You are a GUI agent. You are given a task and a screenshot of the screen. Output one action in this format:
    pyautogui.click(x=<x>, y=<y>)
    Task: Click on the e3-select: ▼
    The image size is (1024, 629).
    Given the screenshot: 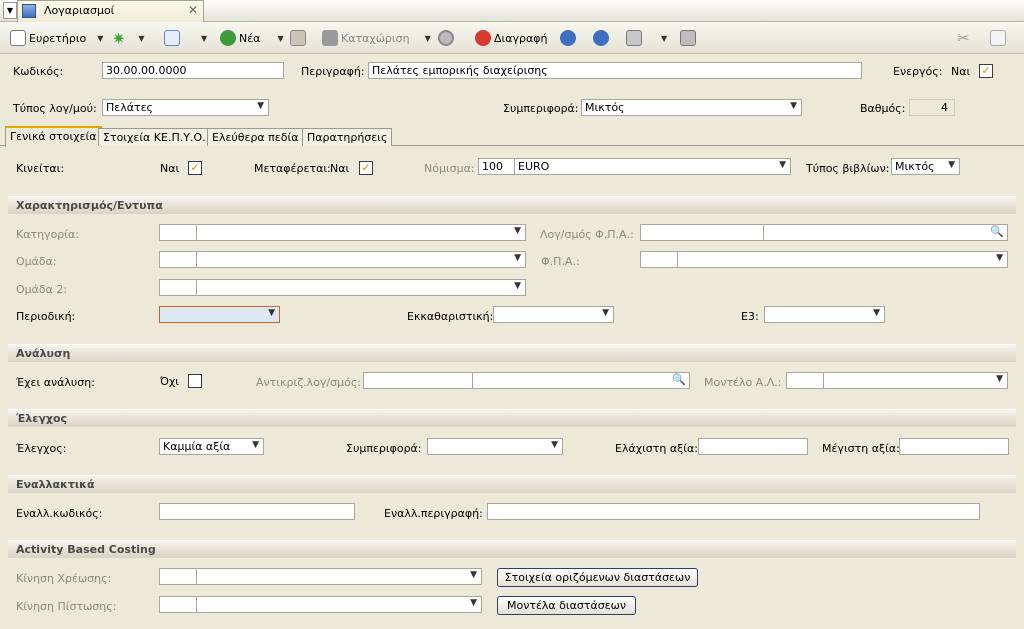 What is the action you would take?
    pyautogui.click(x=824, y=314)
    